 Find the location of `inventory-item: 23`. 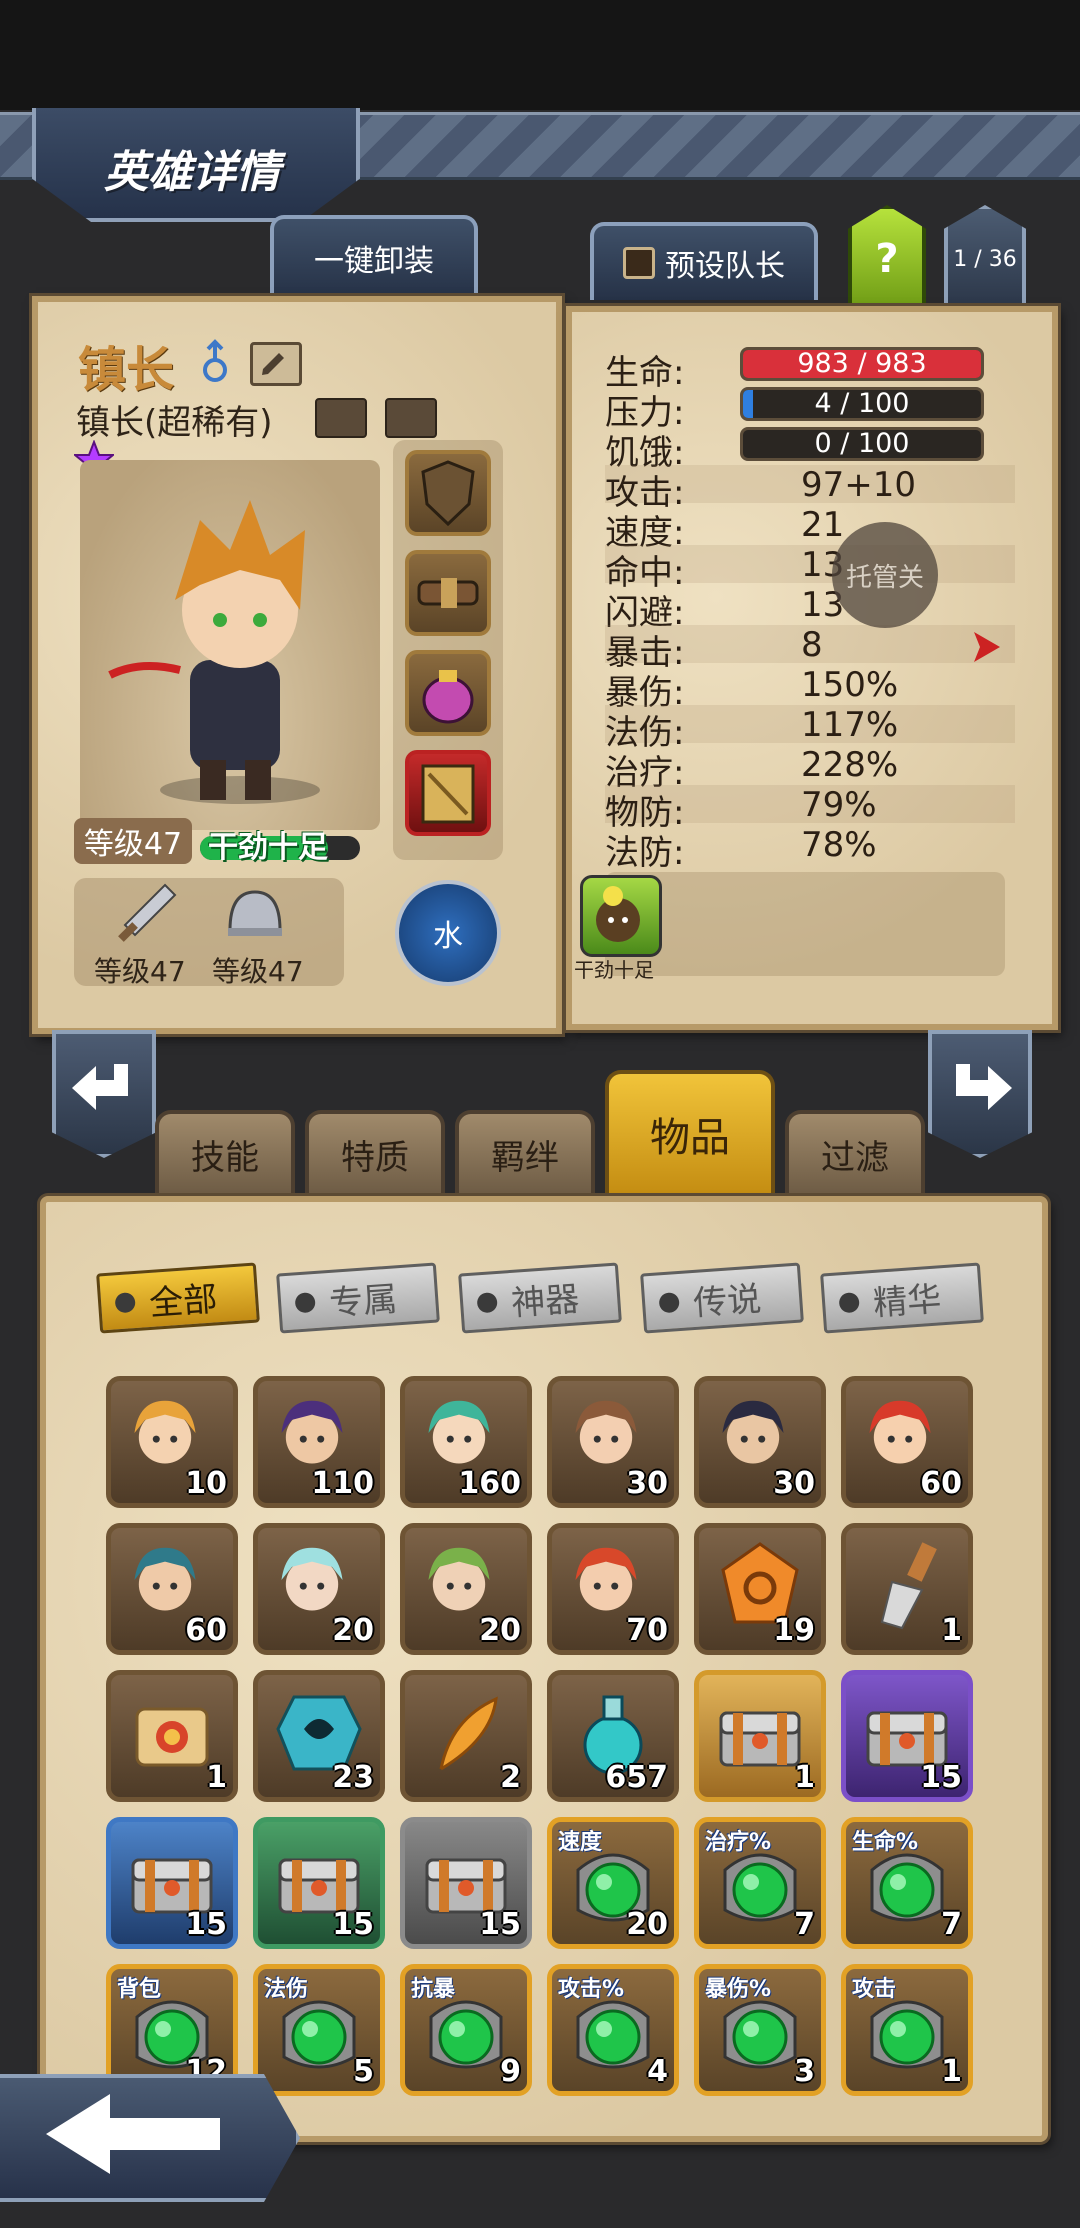

inventory-item: 23 is located at coordinates (319, 1736).